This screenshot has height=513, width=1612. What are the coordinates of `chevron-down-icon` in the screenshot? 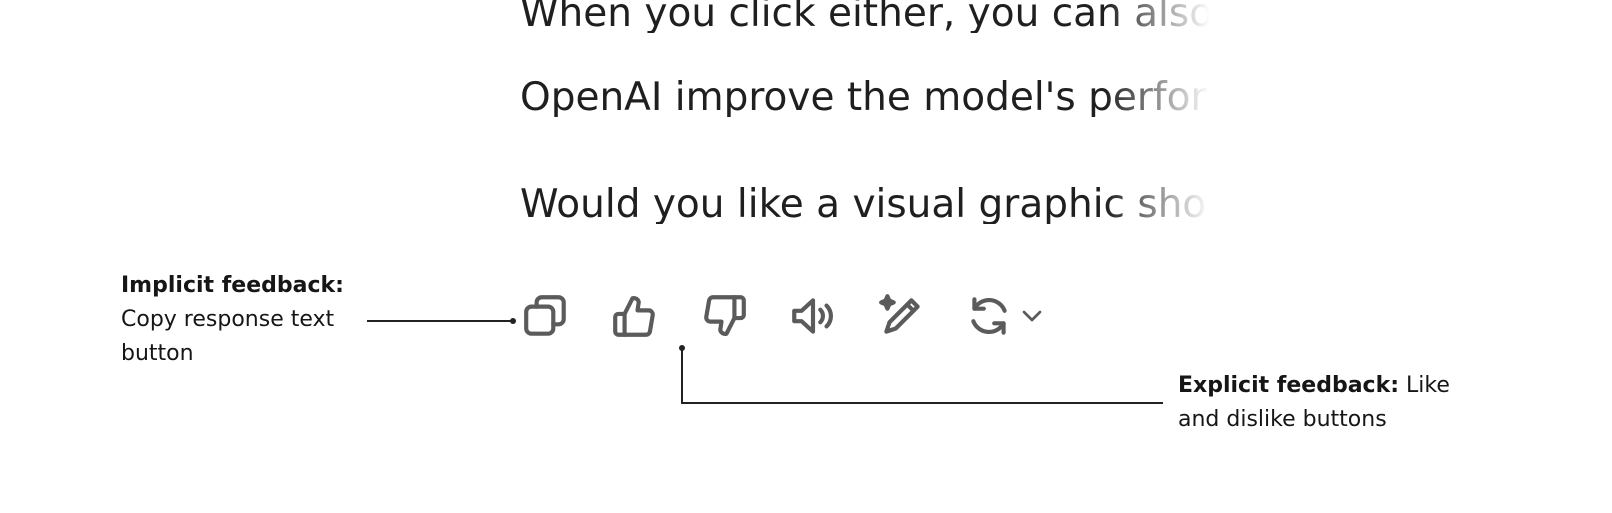 It's located at (1032, 316).